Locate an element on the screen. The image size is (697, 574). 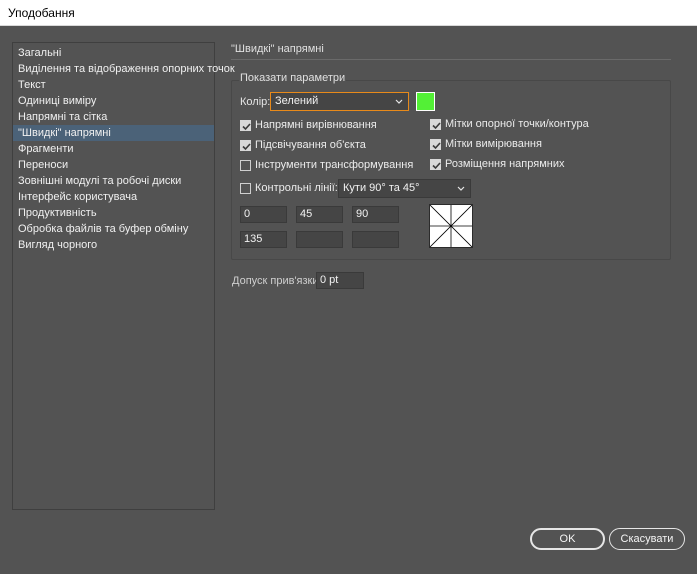
color-swatch is located at coordinates (425, 101).